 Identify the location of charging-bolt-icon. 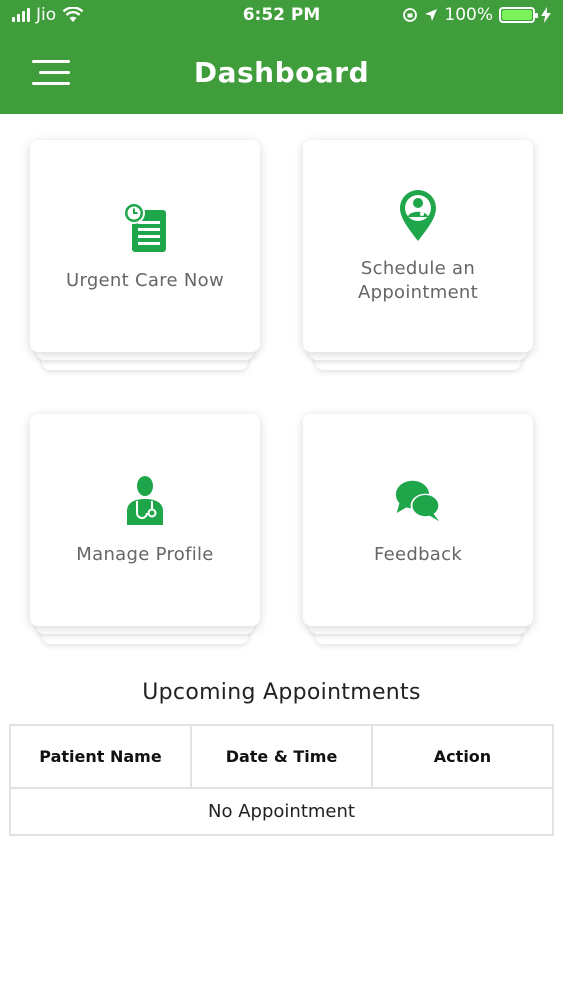
(546, 15).